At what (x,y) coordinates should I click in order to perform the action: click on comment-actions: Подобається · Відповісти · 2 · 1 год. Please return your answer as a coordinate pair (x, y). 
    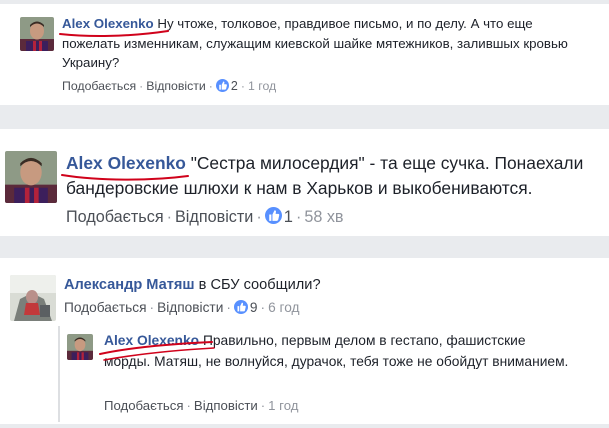
    Looking at the image, I should click on (169, 86).